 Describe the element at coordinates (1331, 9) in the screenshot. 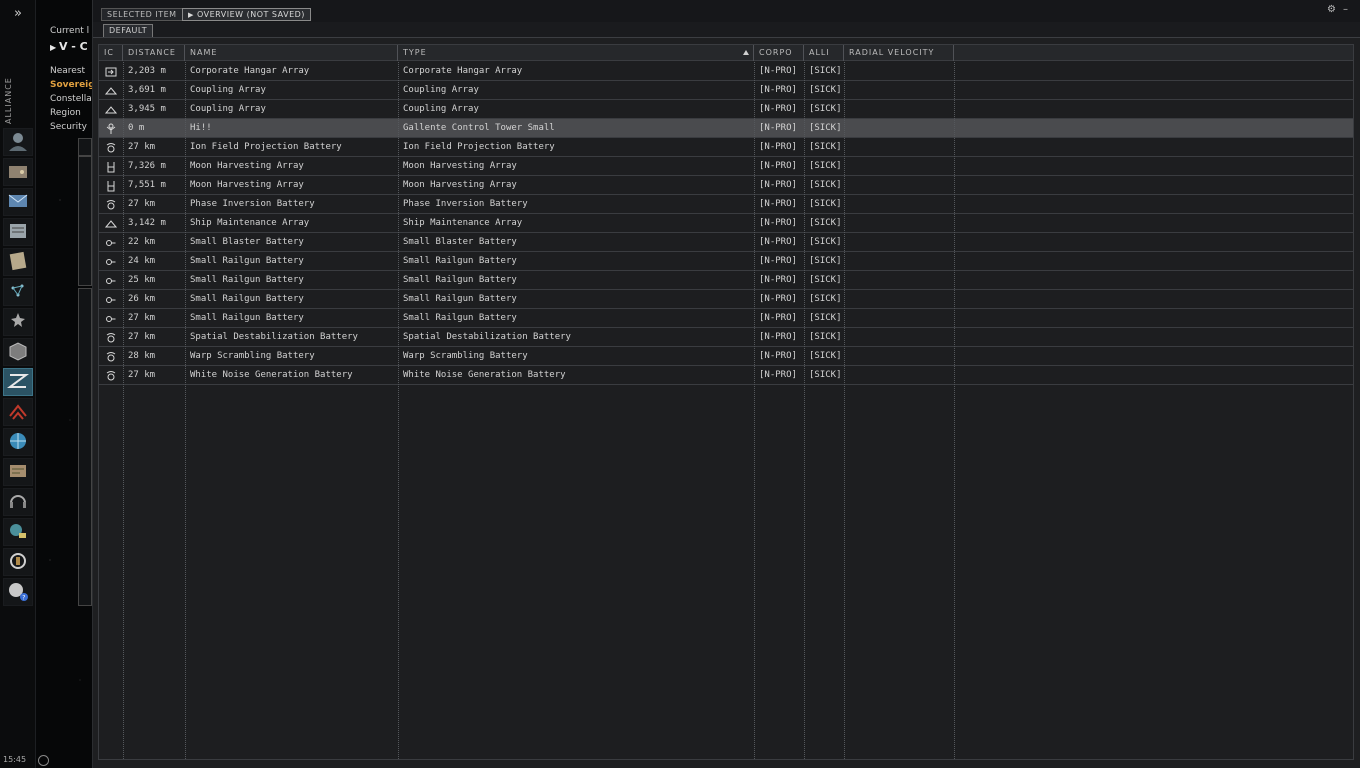

I see `options-icon: ⚙` at that location.